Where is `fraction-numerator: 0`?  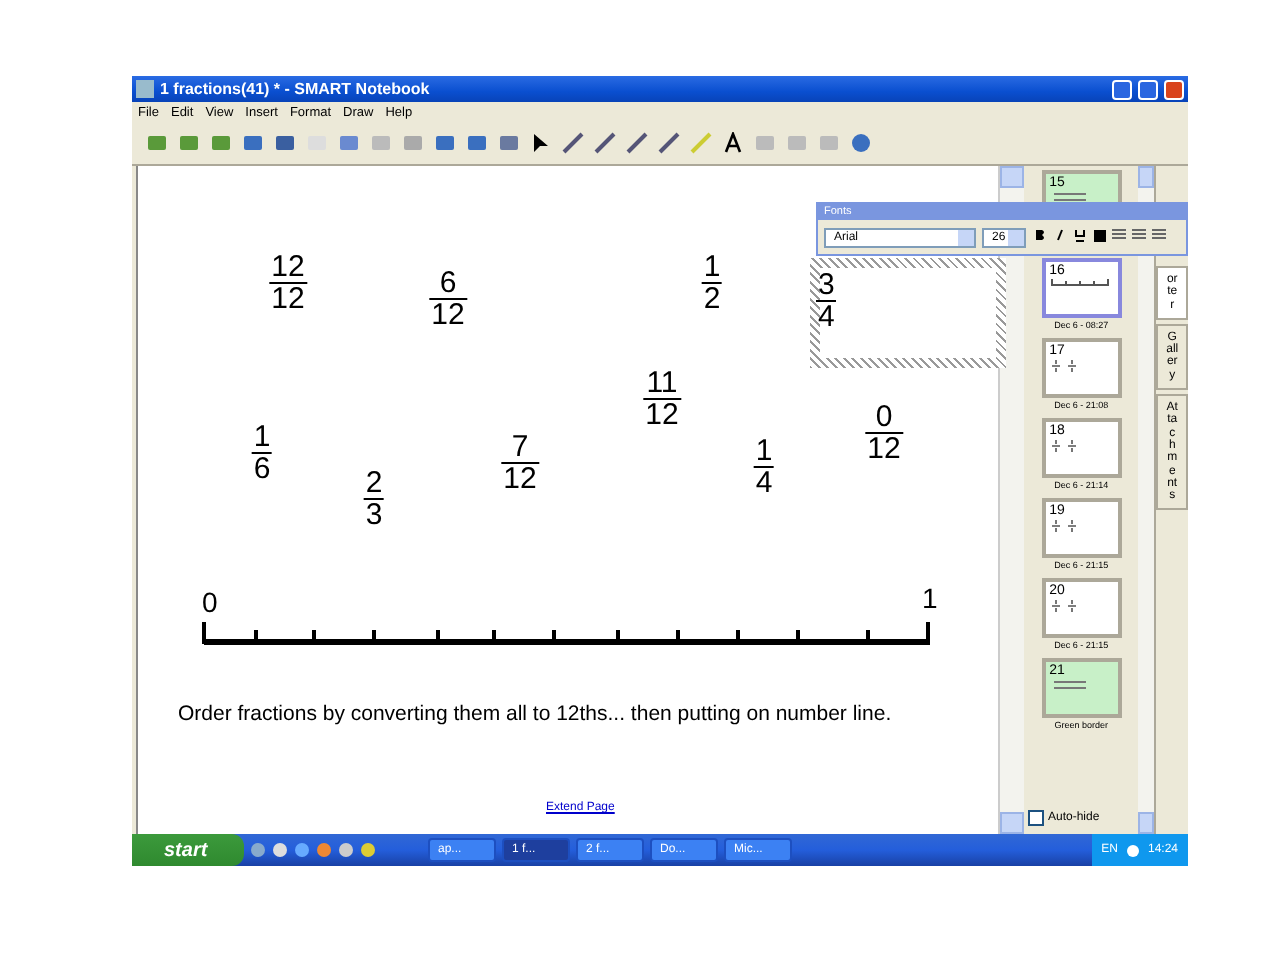 fraction-numerator: 0 is located at coordinates (884, 417).